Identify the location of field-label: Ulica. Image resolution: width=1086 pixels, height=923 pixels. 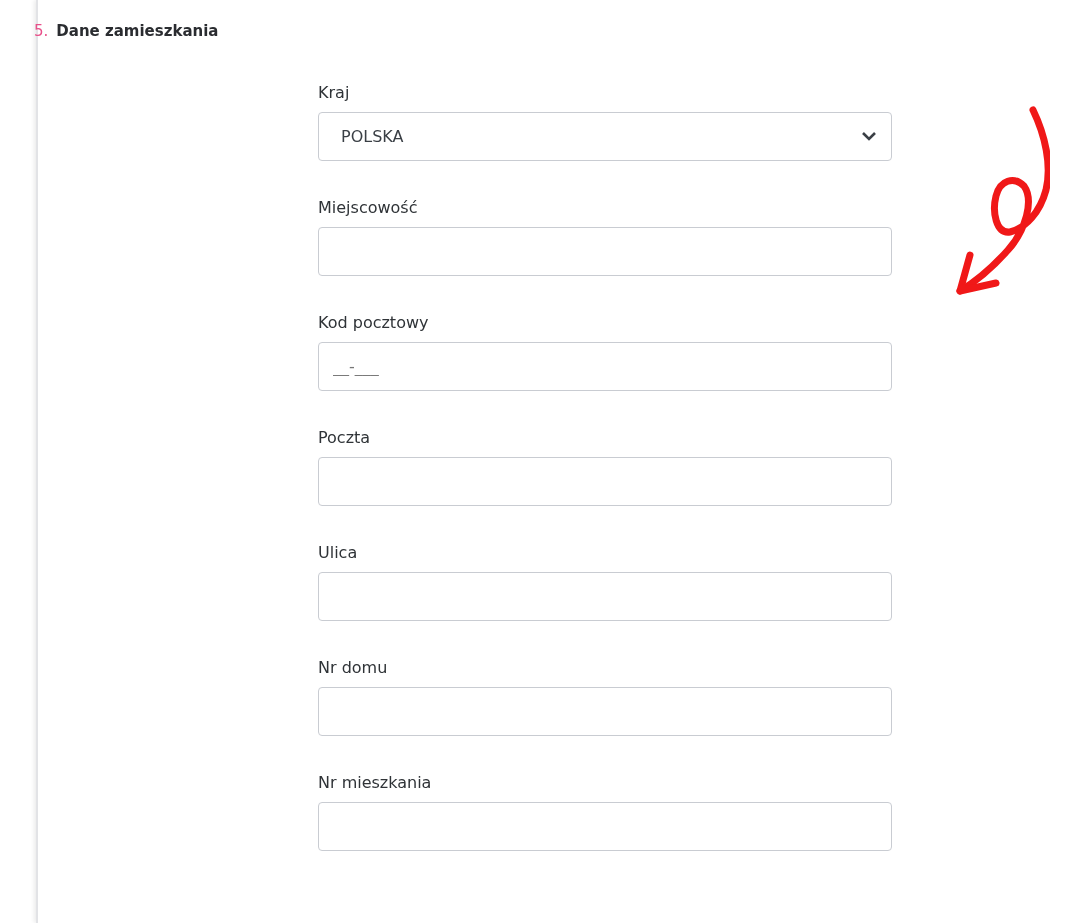
(338, 553).